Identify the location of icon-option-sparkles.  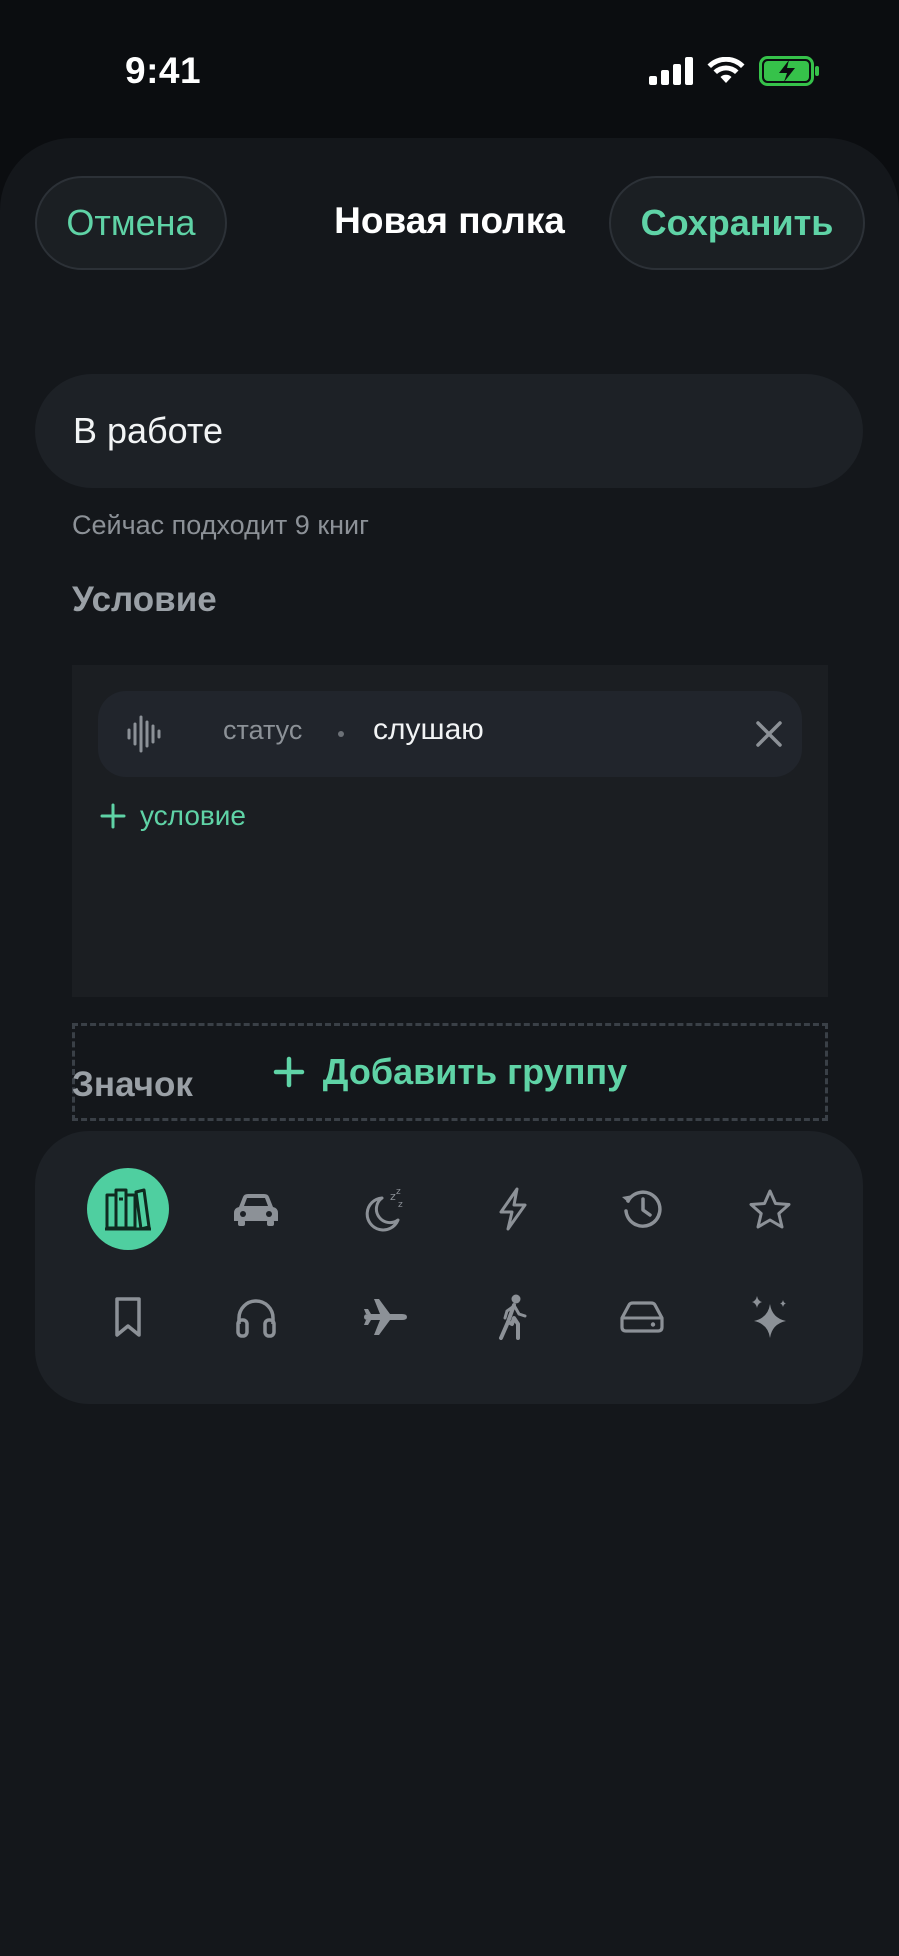
(770, 1317).